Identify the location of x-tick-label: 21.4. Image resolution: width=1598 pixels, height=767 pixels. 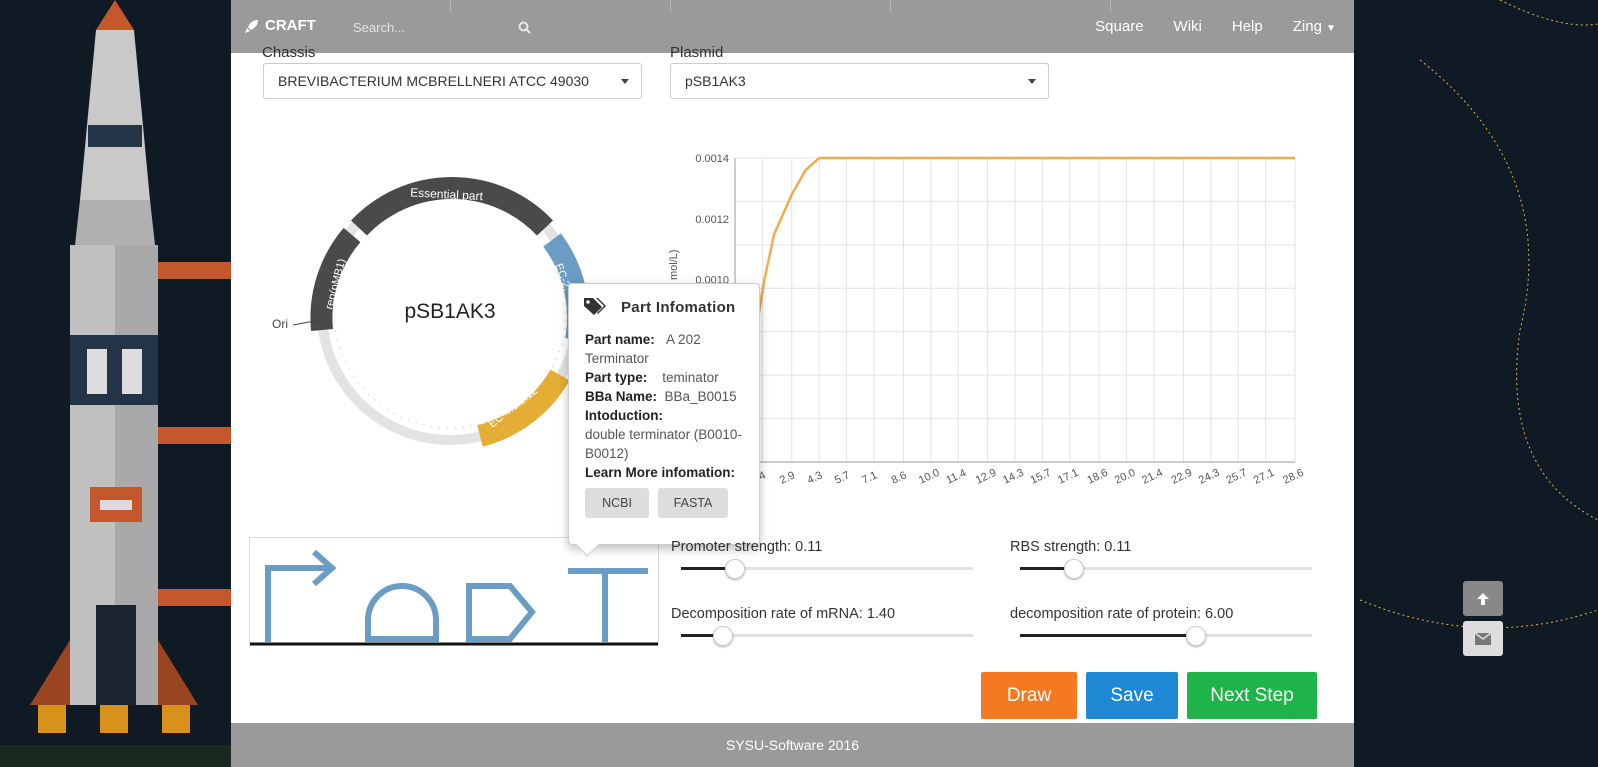
(1152, 477).